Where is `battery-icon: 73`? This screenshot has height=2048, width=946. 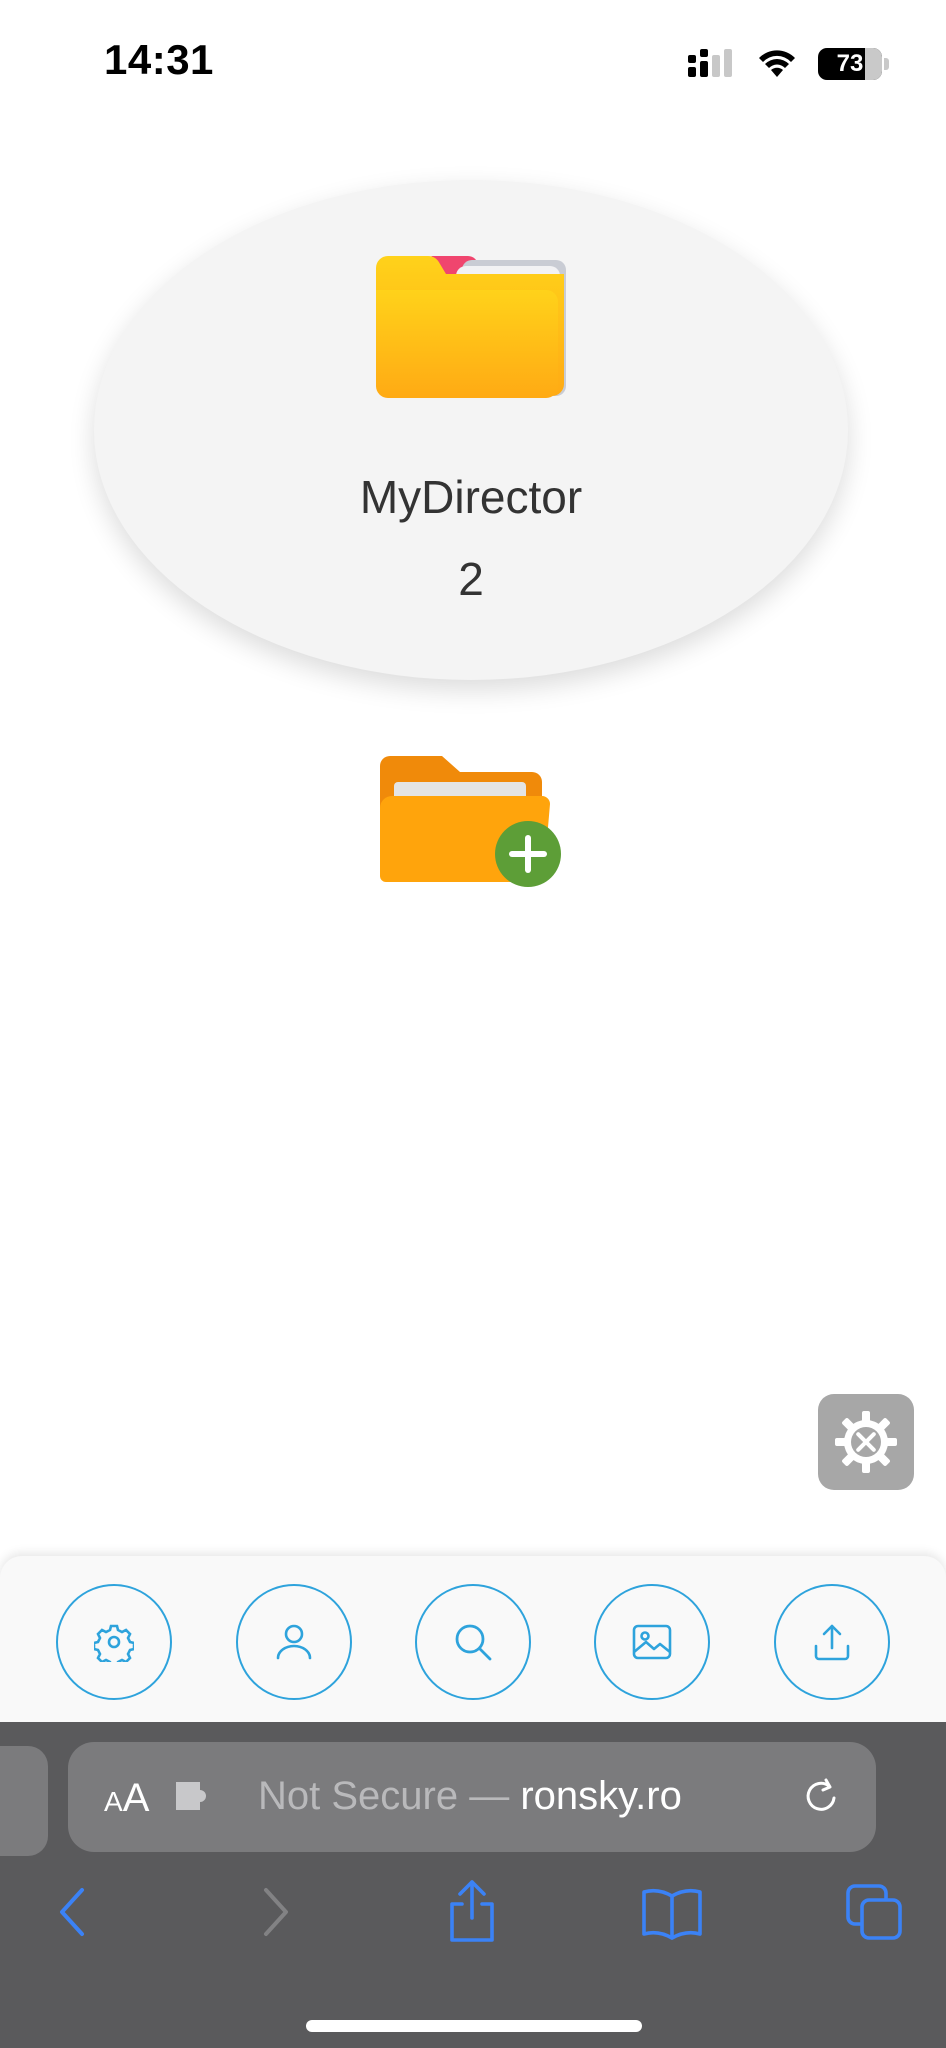 battery-icon: 73 is located at coordinates (853, 64).